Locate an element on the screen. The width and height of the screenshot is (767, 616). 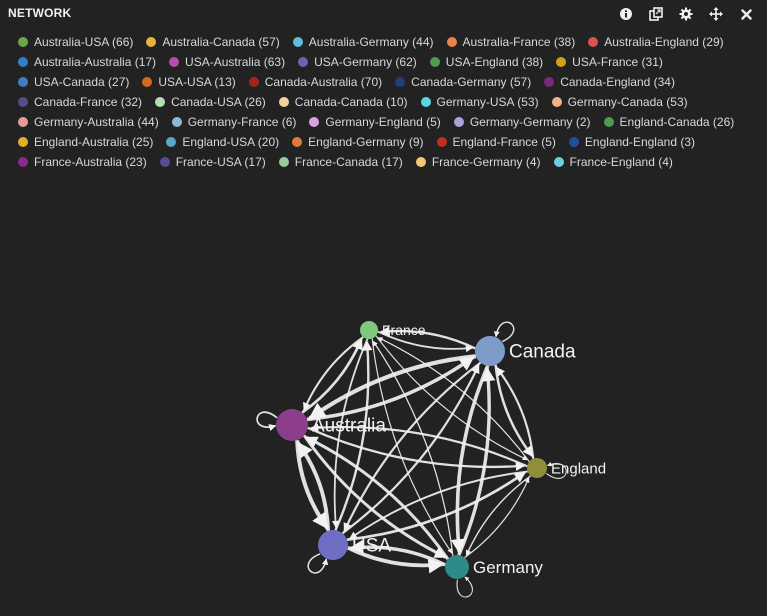
node-canada is located at coordinates (490, 351).